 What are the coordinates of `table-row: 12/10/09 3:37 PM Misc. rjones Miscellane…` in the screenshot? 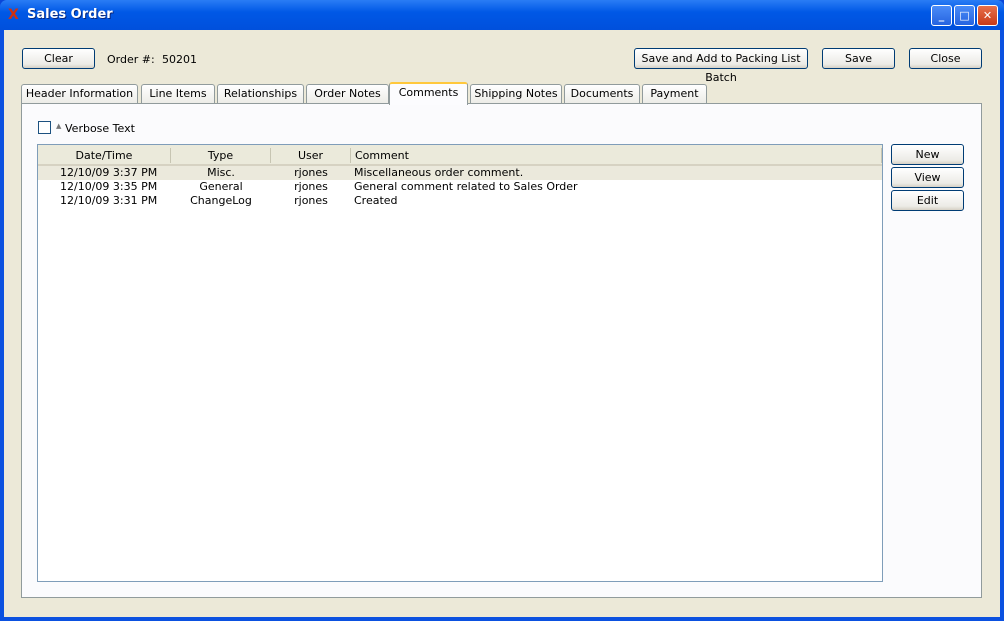 It's located at (460, 173).